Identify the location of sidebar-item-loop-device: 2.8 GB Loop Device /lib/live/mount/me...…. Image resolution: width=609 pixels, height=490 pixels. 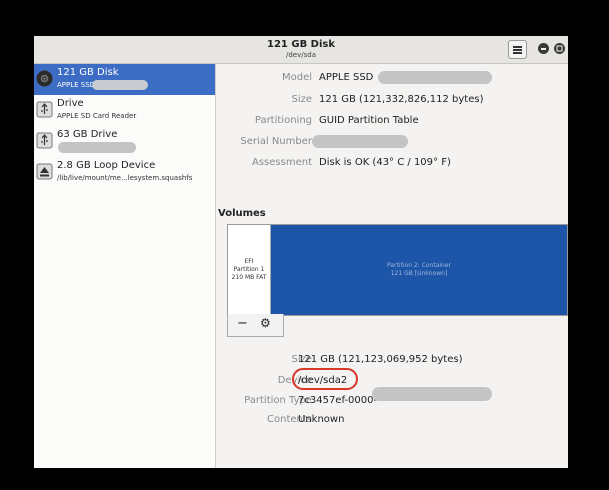
(124, 172).